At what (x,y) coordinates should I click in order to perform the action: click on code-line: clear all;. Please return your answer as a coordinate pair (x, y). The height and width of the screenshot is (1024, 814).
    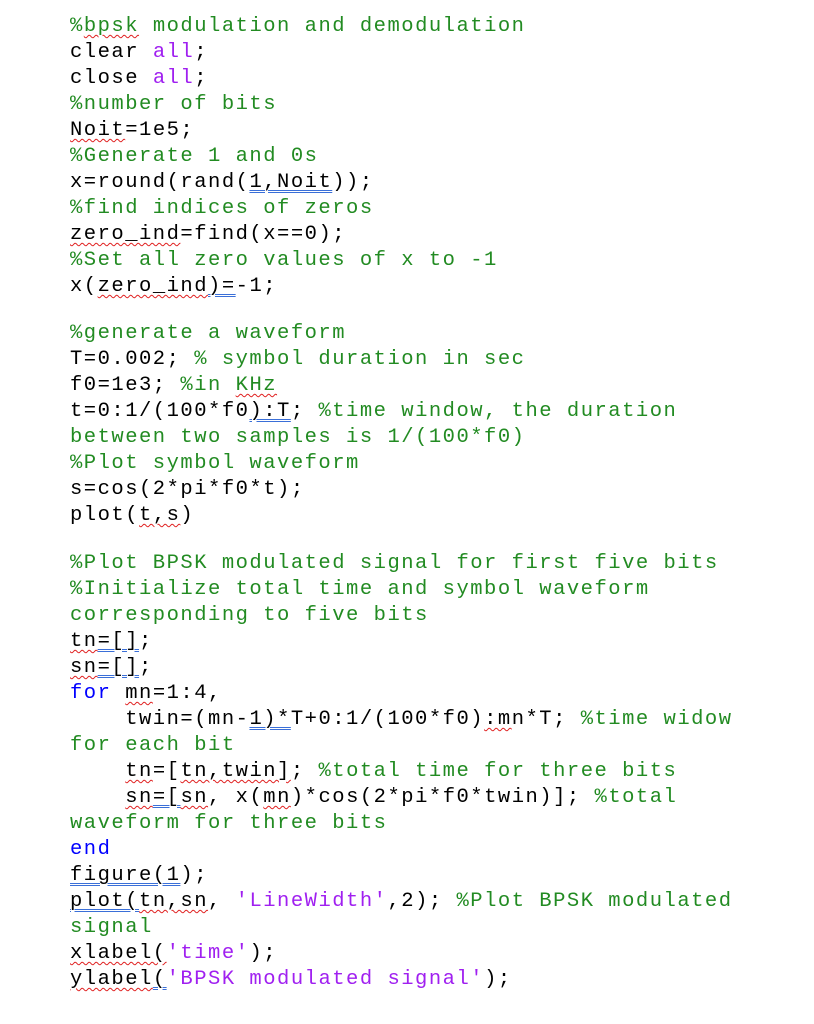
    Looking at the image, I should click on (430, 53).